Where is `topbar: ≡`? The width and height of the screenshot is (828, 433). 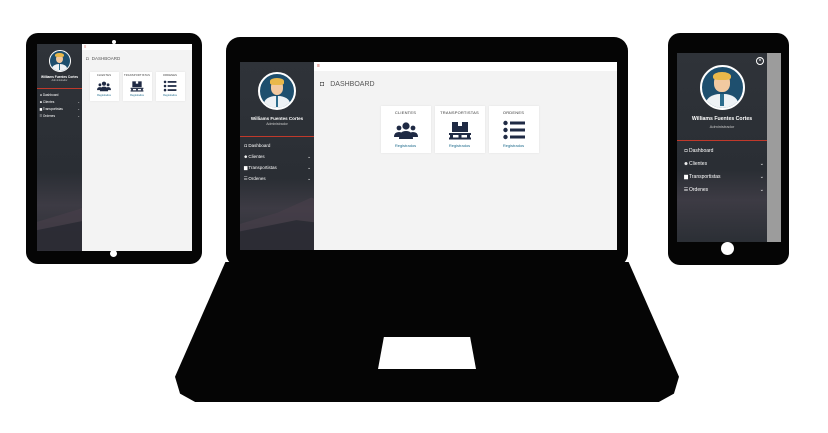
topbar: ≡ is located at coordinates (465, 66).